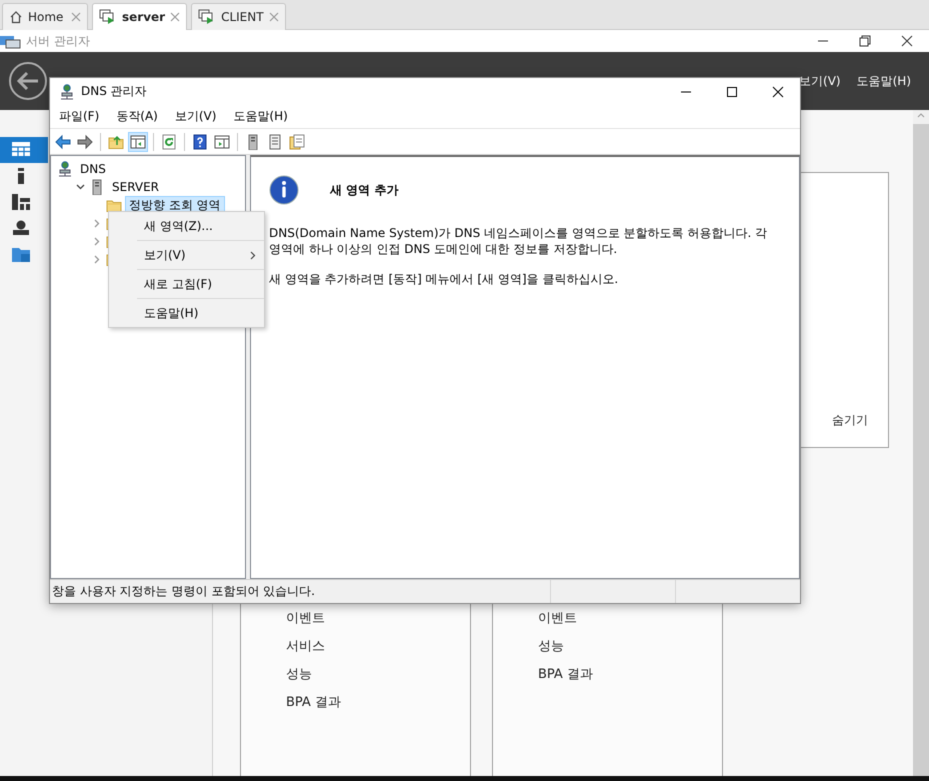 This screenshot has height=781, width=929. Describe the element at coordinates (518, 241) in the screenshot. I see `info-text: DNS(Domain Name System)가 DNS 네임스페이스를 영역으로 분할하도록 허용합니다. 각 영역에 하나 이상의 인접 DNS 도메인에 대한 정보를 저장합니다.` at that location.